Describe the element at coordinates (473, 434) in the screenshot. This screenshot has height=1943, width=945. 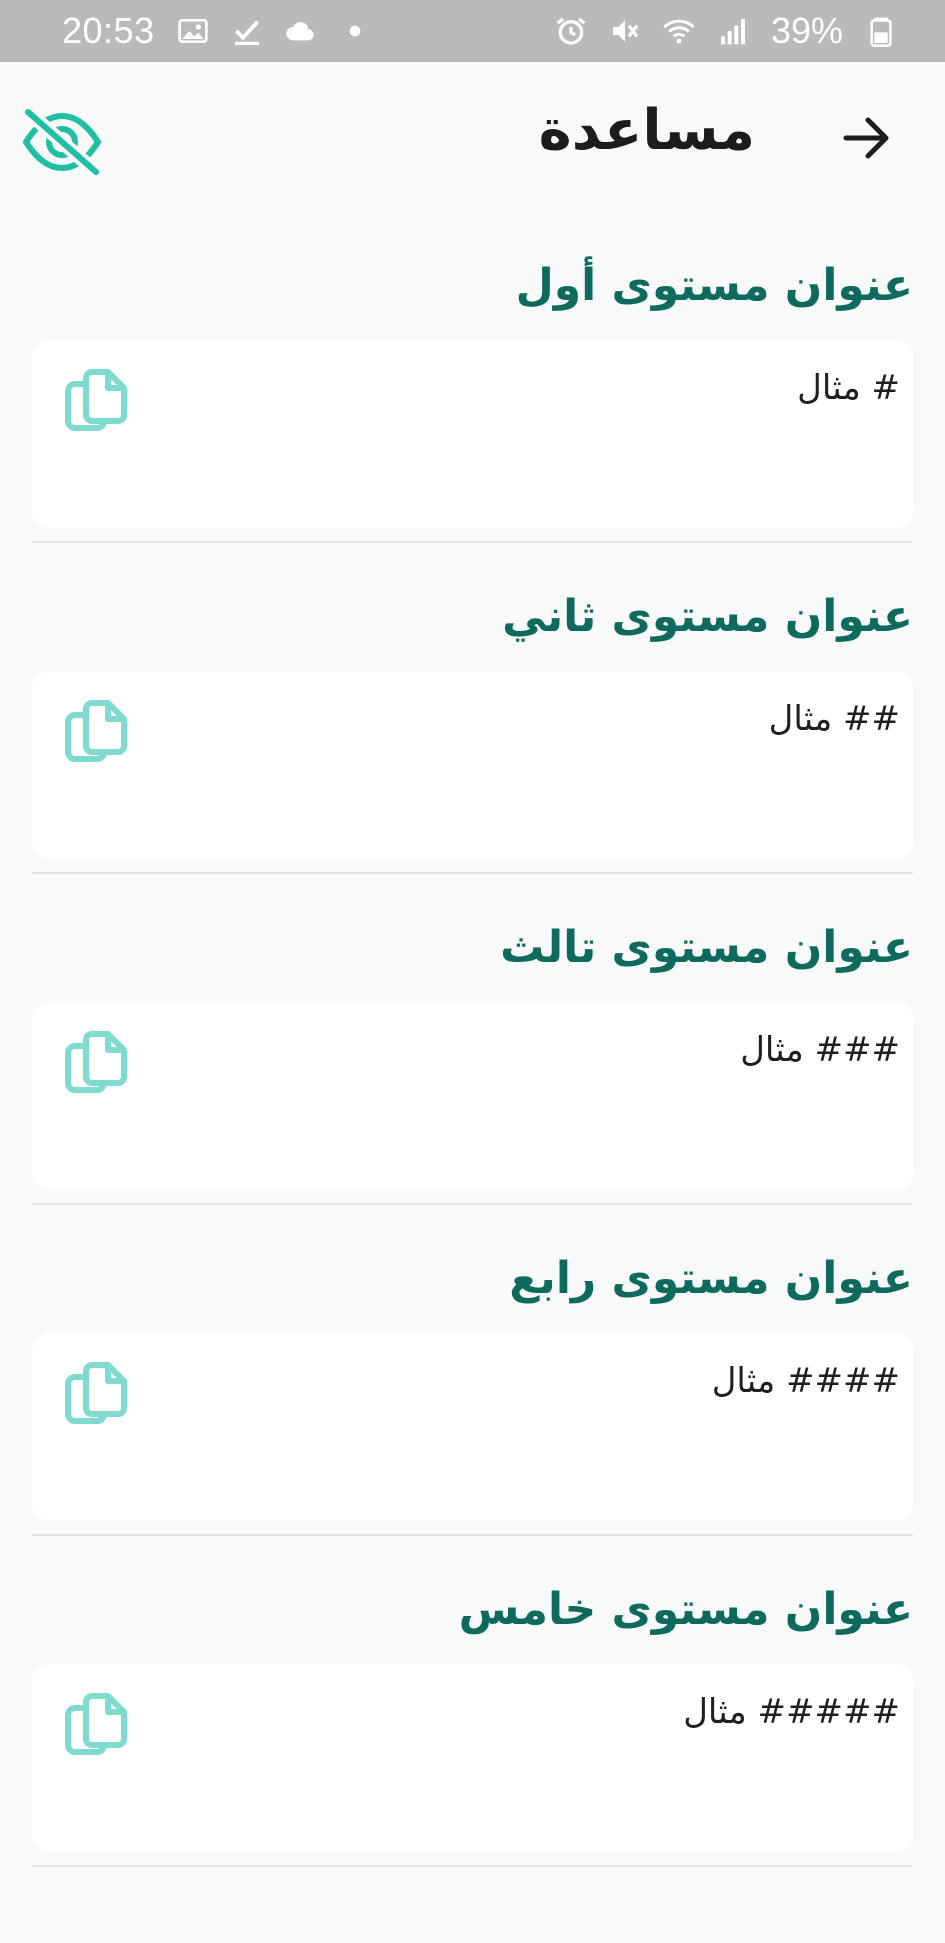
I see `example-card: # مثال` at that location.